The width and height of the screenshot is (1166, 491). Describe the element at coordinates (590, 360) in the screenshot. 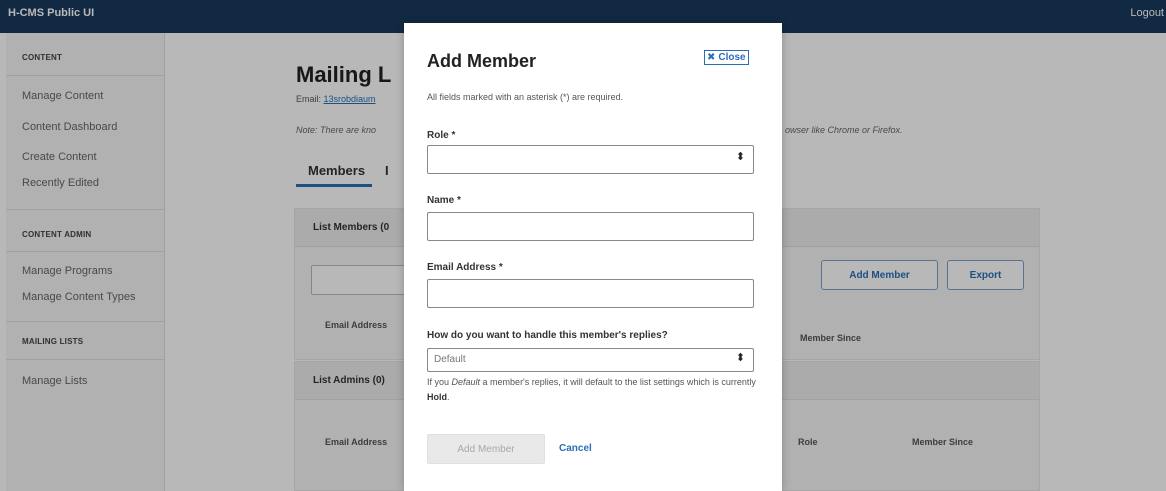

I see `replies-select: Default ⬍` at that location.